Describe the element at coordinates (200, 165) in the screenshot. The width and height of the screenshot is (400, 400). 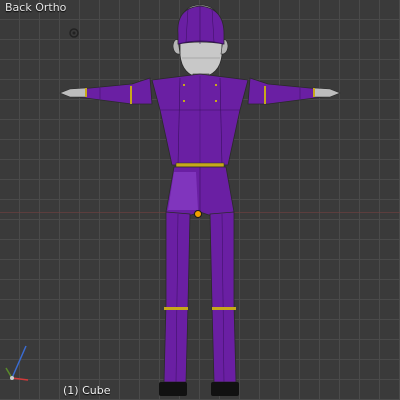
I see `belt` at that location.